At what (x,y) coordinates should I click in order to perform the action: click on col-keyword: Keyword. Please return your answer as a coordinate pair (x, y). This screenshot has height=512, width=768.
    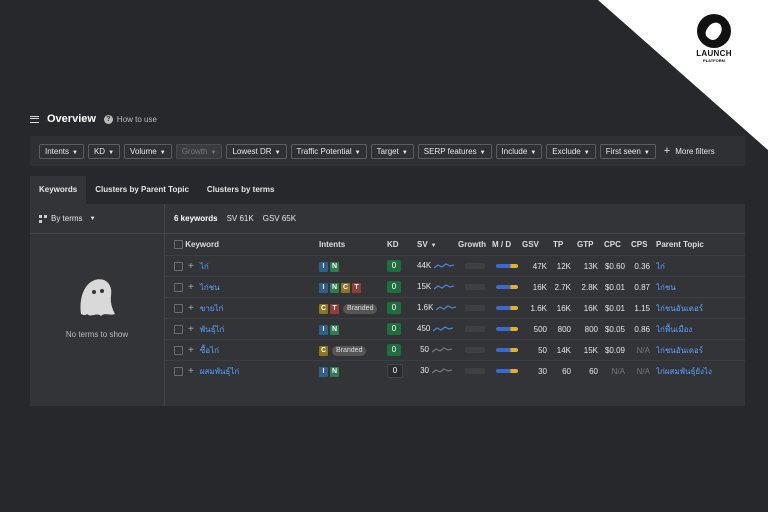
    Looking at the image, I should click on (202, 244).